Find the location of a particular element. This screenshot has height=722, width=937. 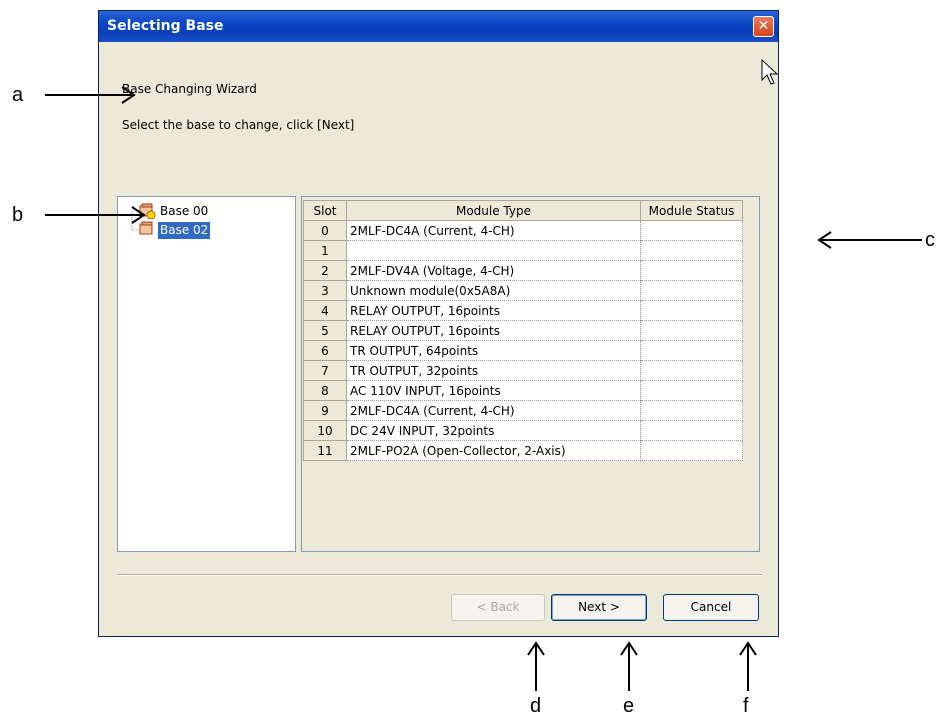

annotation-b: b is located at coordinates (18, 215).